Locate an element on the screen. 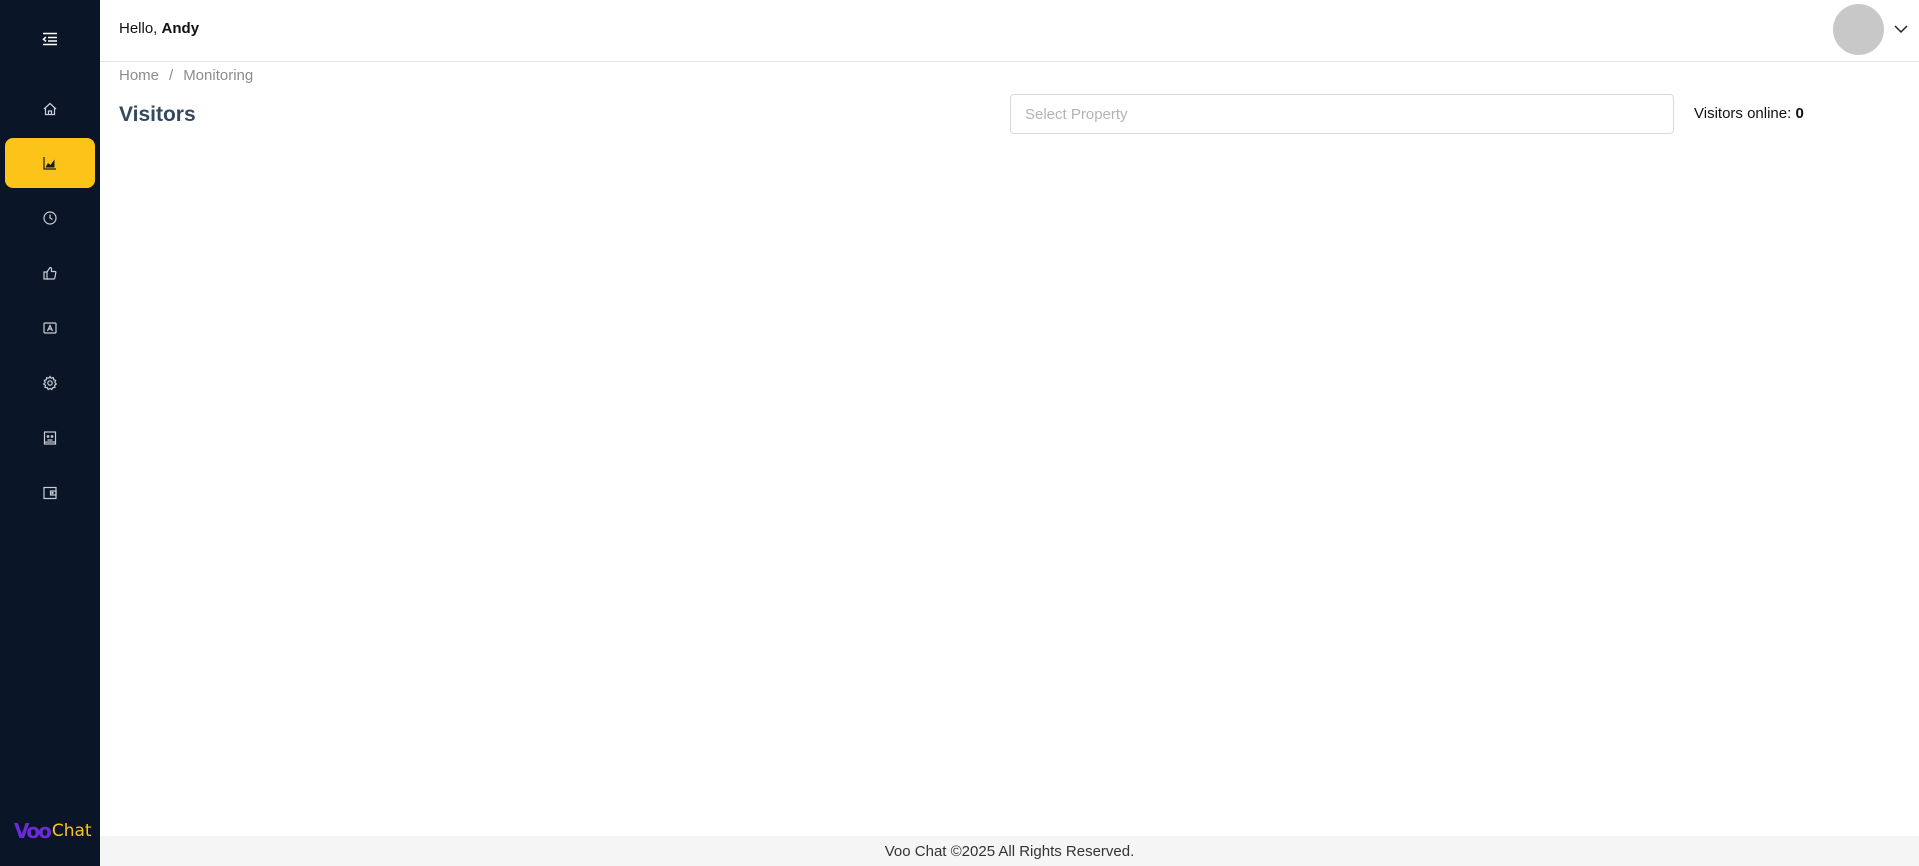  sidebar-item-contacts is located at coordinates (50, 328).